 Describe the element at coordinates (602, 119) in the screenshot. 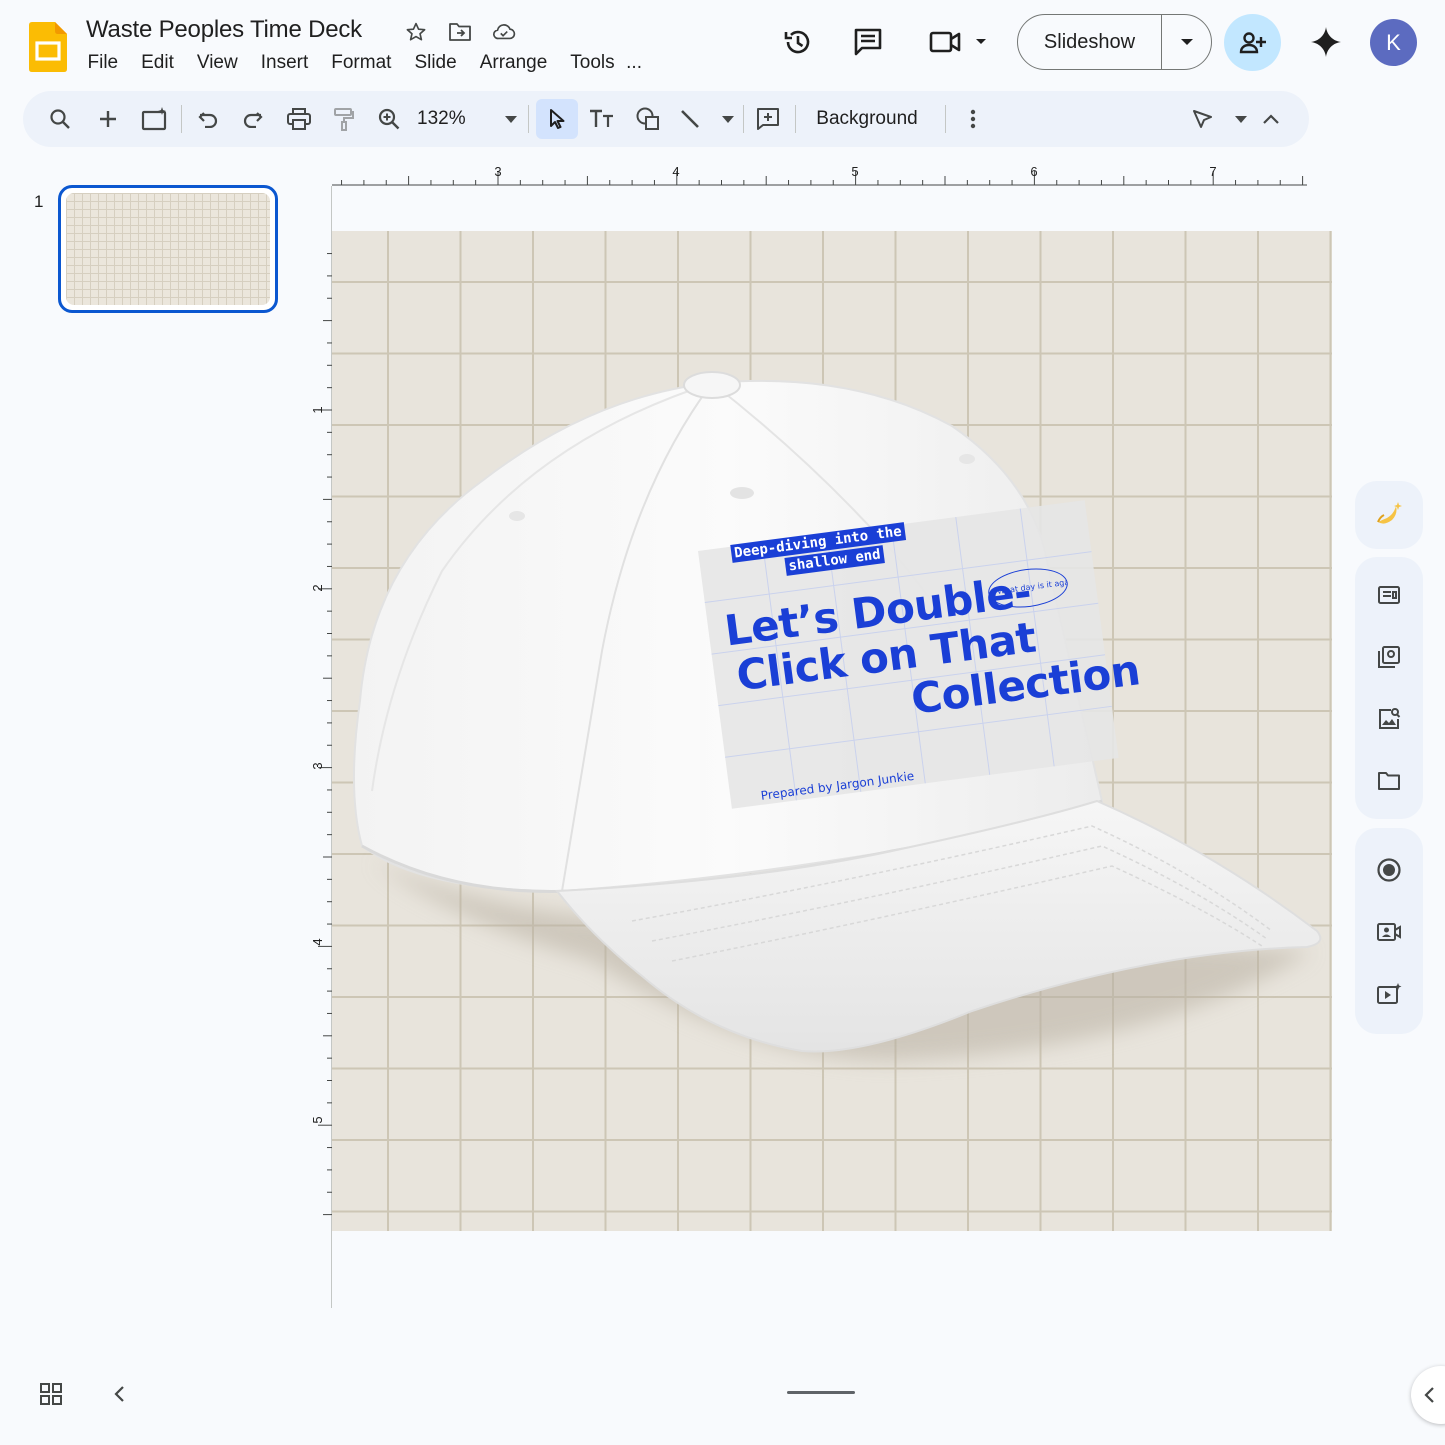

I see `text-box-icon` at that location.